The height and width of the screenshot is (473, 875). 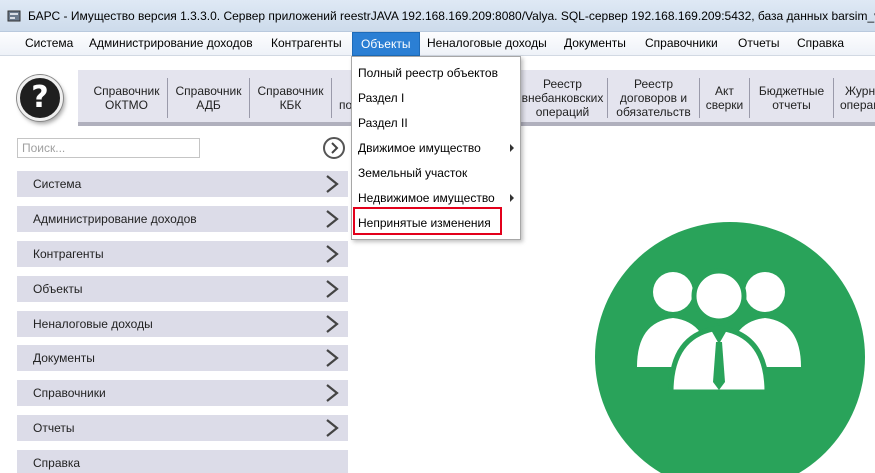 What do you see at coordinates (383, 123) in the screenshot?
I see `dd-section-2: Раздел II` at bounding box center [383, 123].